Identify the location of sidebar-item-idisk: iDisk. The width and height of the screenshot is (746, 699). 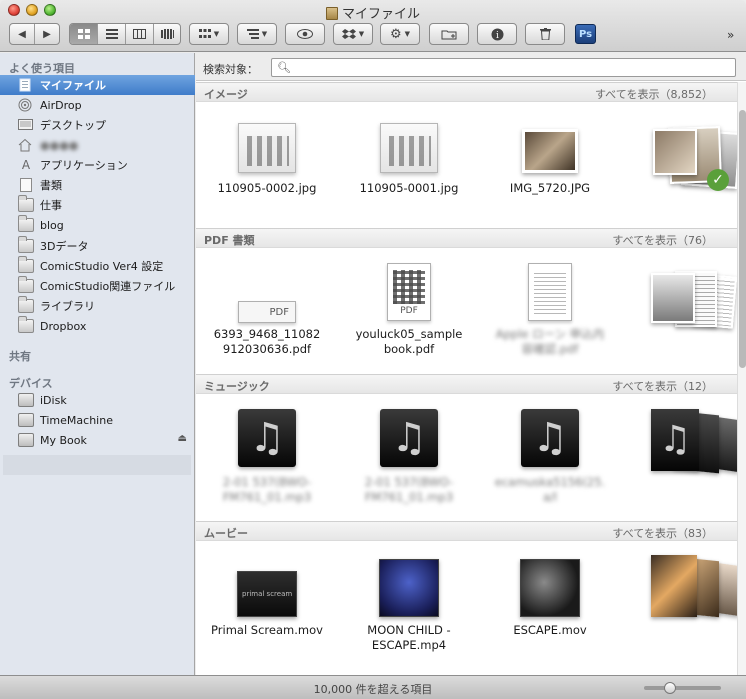
(97, 400).